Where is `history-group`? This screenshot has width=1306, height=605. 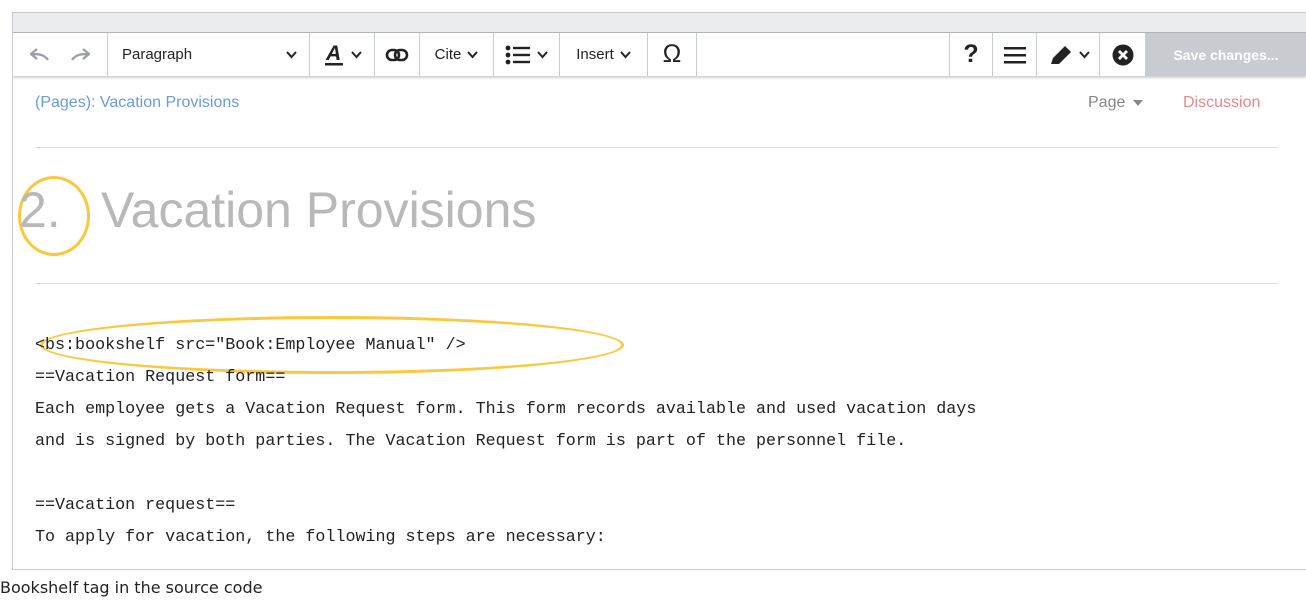
history-group is located at coordinates (60, 54).